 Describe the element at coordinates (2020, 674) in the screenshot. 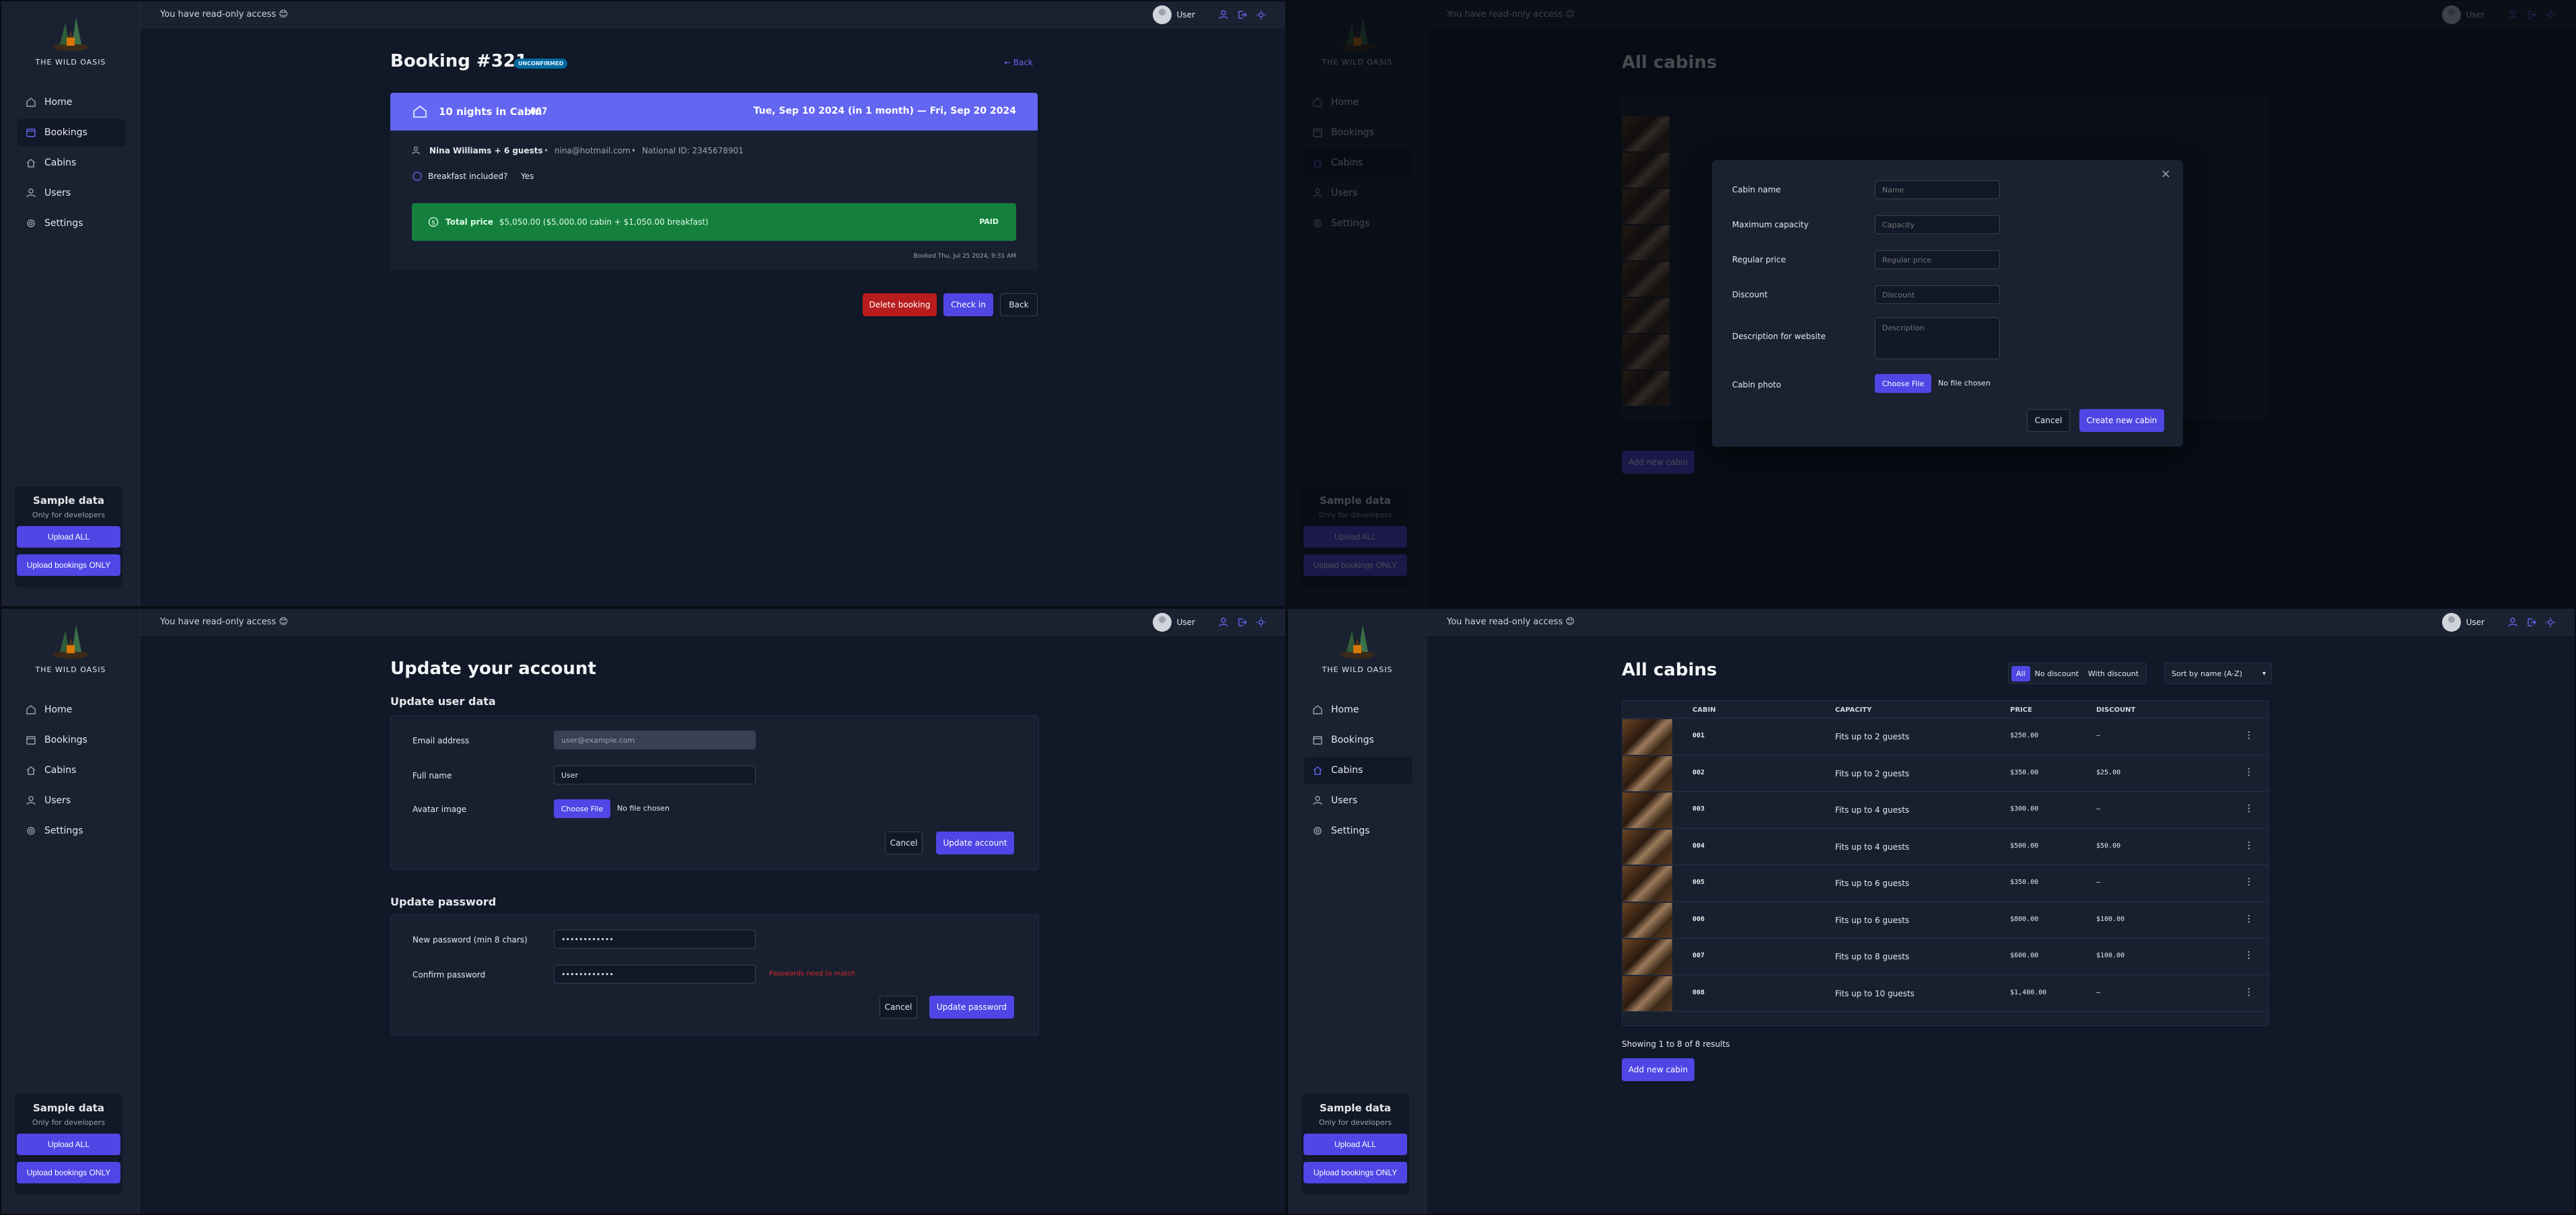

I see `filter-all: All` at that location.